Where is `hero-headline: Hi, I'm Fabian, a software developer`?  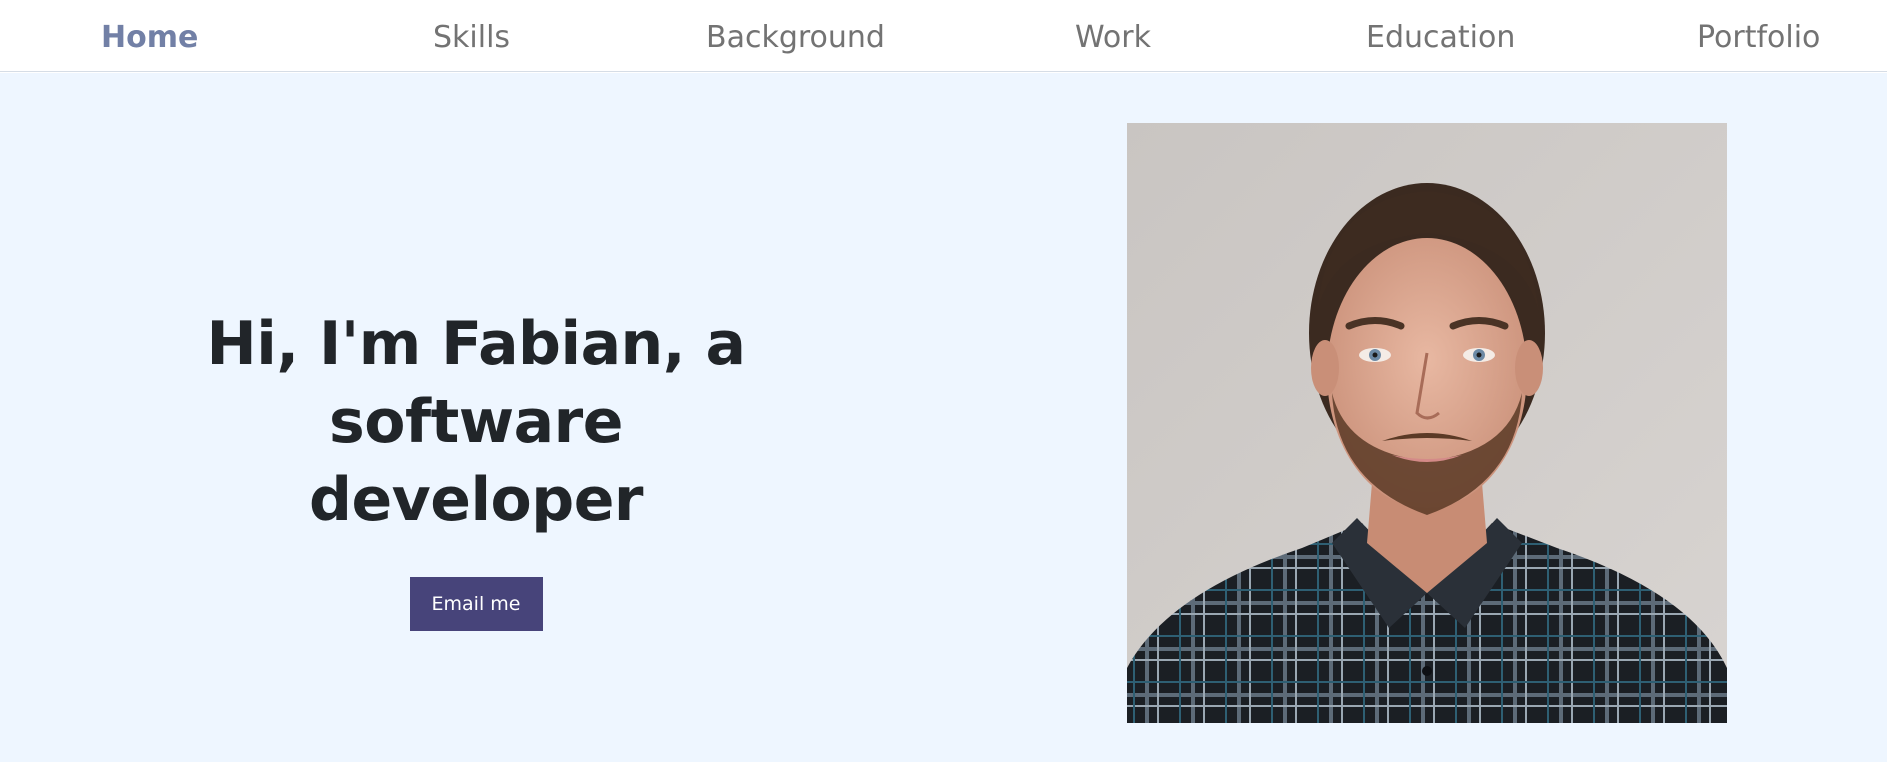 hero-headline: Hi, I'm Fabian, a software developer is located at coordinates (476, 422).